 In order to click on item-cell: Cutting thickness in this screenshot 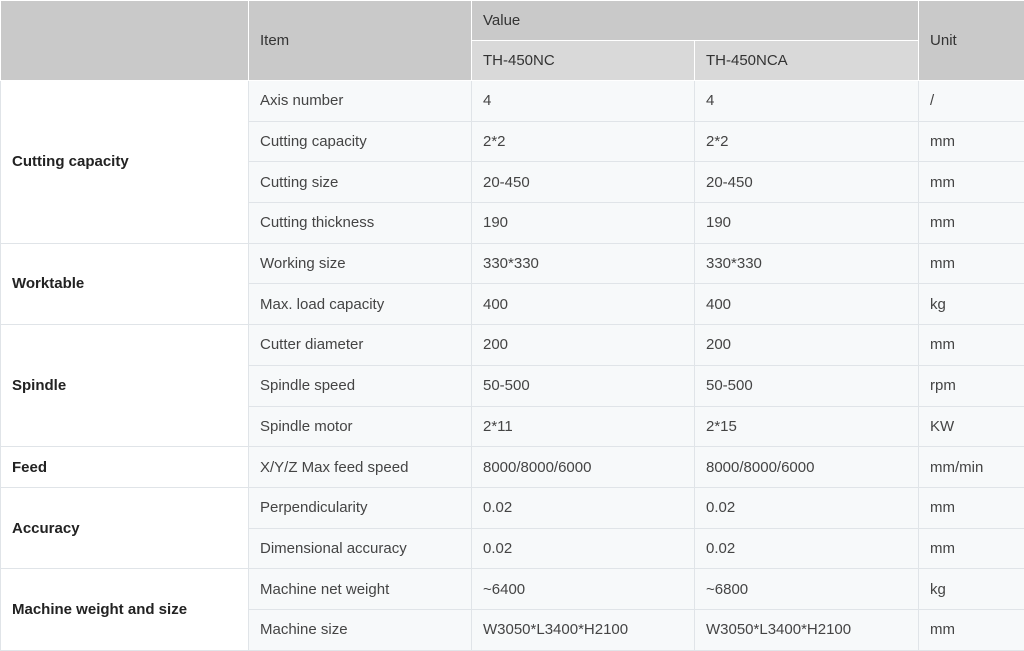, I will do `click(360, 223)`.